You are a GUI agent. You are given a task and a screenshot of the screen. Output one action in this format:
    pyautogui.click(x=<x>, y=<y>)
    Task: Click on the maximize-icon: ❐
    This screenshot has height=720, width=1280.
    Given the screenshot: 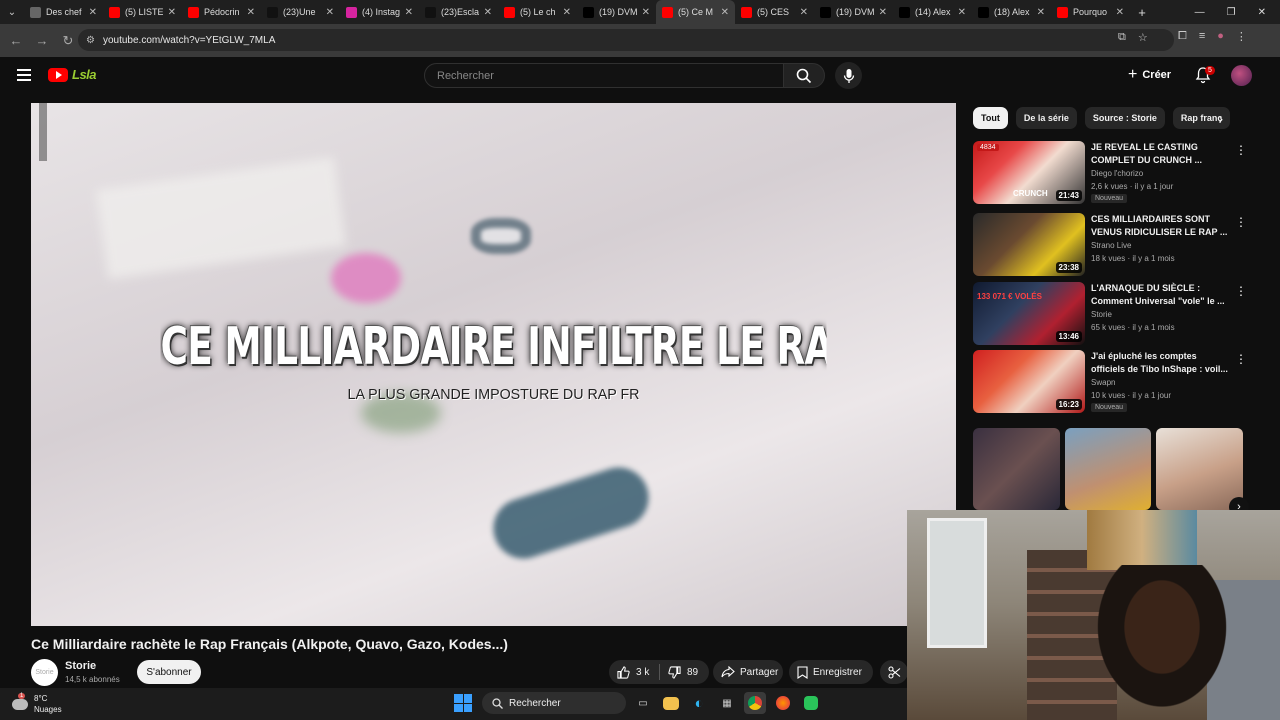 What is the action you would take?
    pyautogui.click(x=1231, y=12)
    